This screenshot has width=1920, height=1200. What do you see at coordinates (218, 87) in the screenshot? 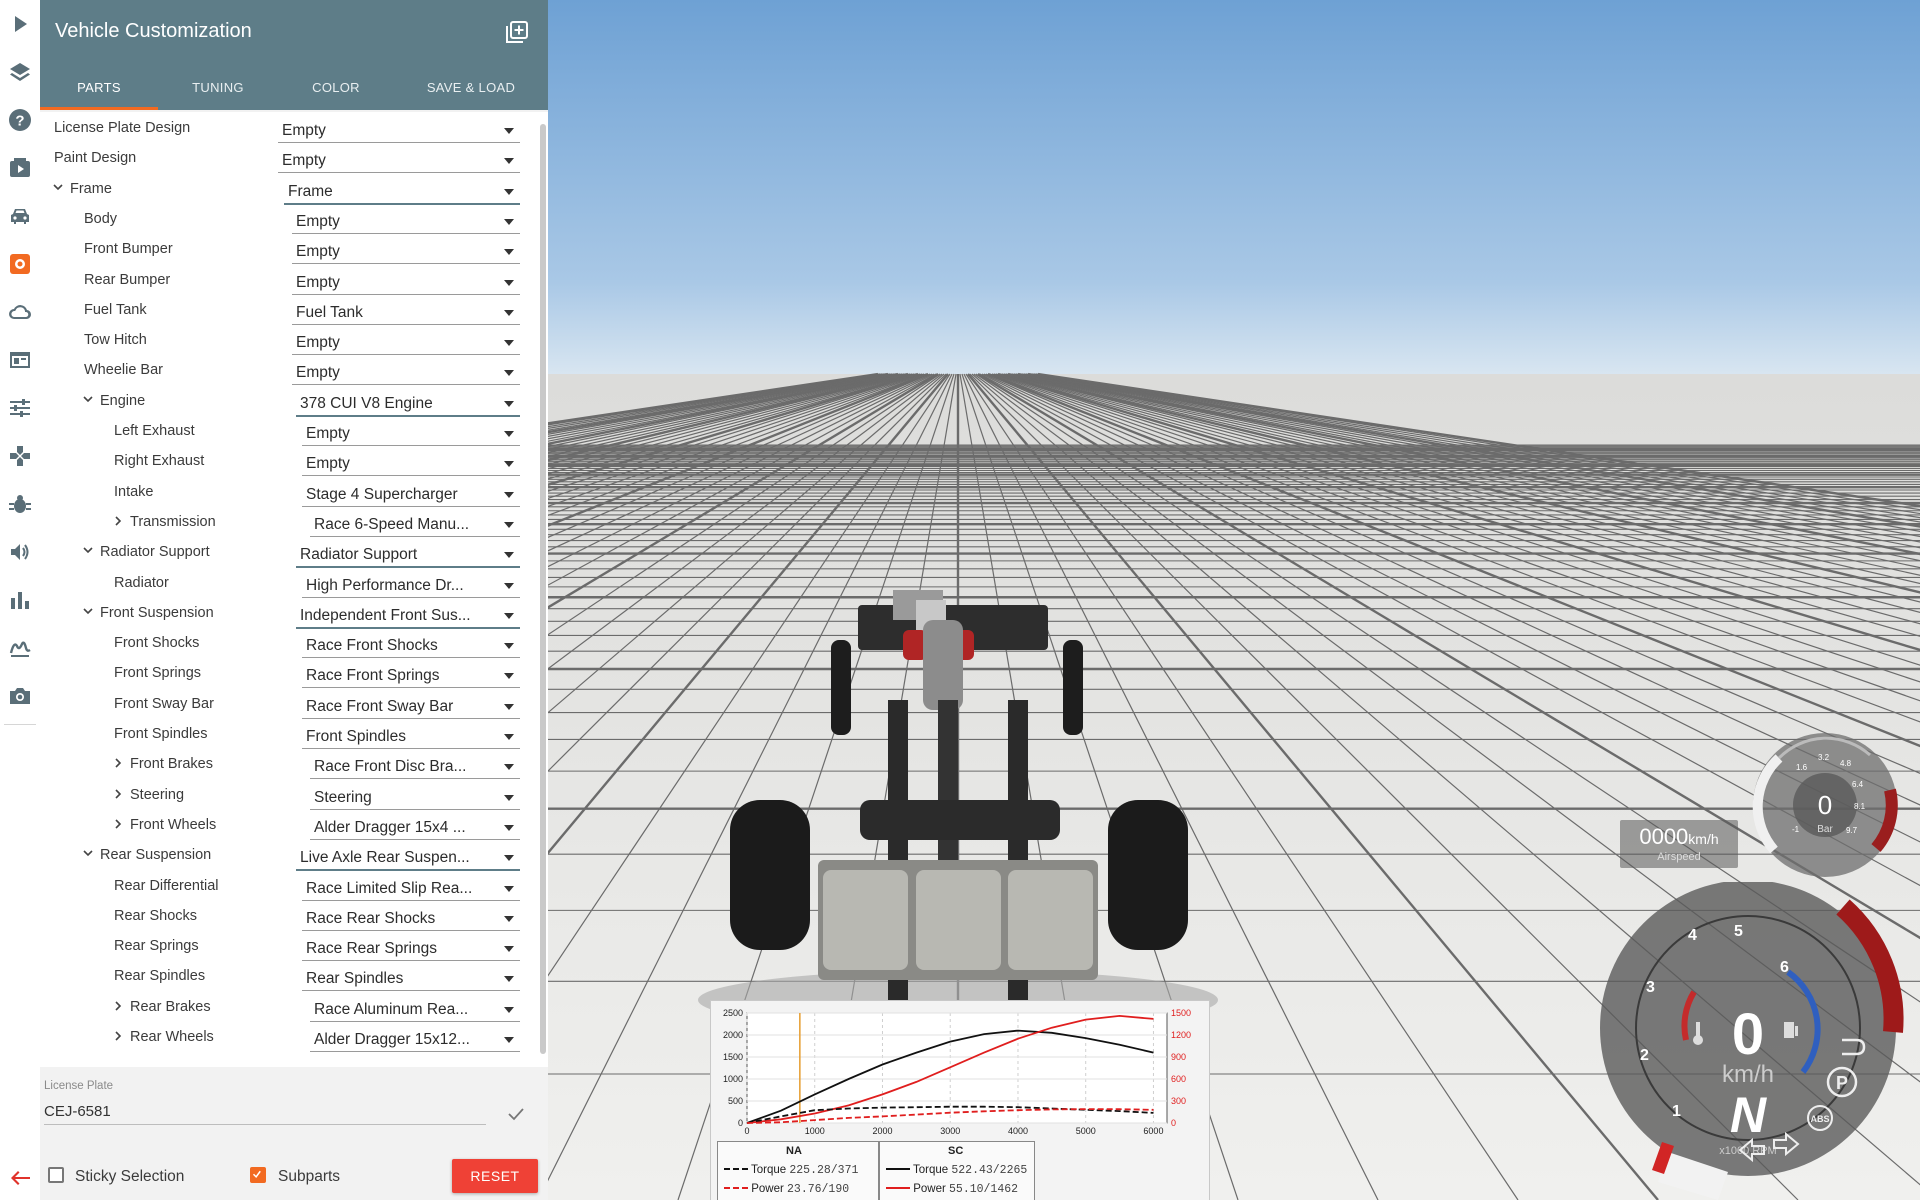
I see `tab-tuning: TUNING` at bounding box center [218, 87].